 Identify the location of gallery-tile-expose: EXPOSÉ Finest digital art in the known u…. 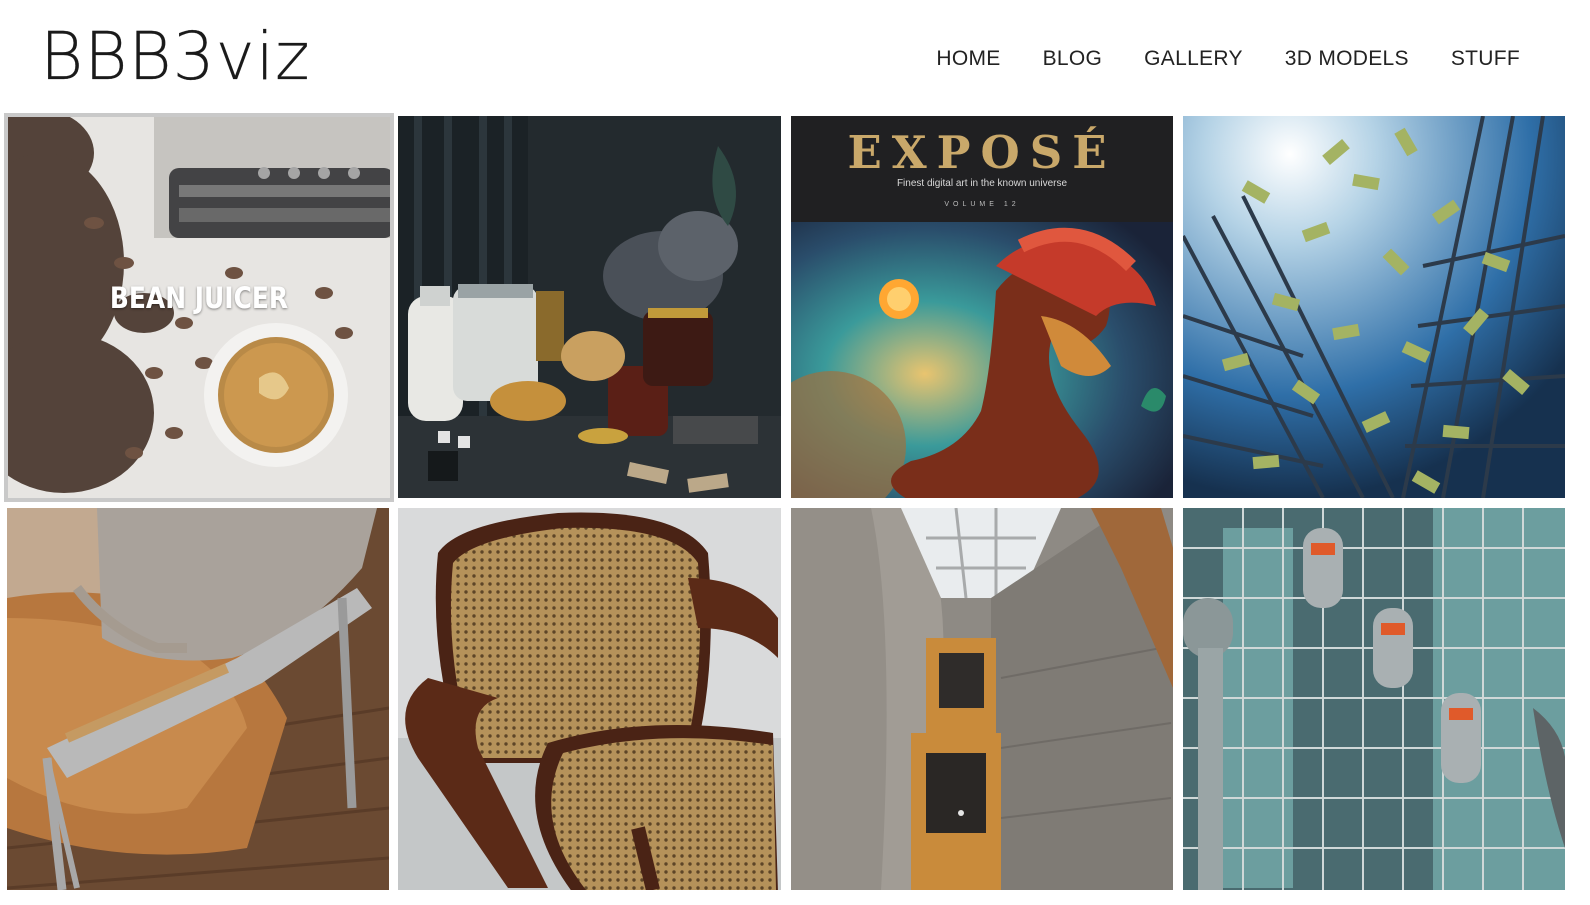
(982, 307).